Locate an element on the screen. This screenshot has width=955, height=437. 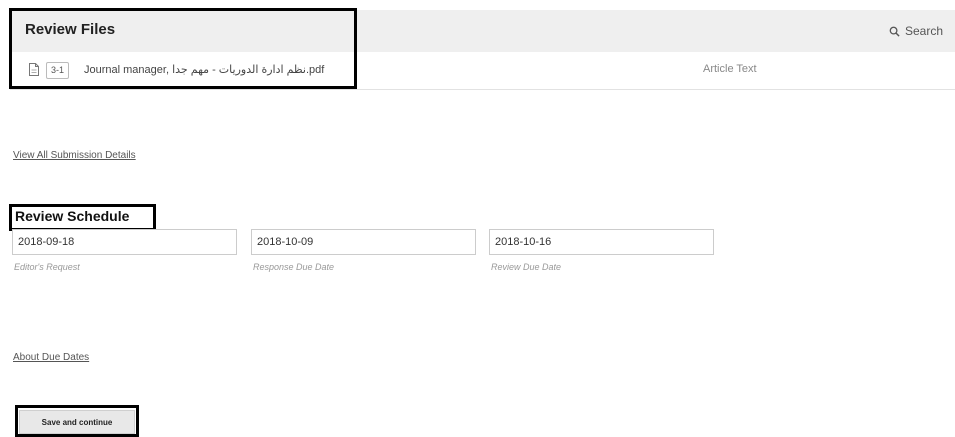
review-schedule-title: Review Schedule is located at coordinates (72, 216).